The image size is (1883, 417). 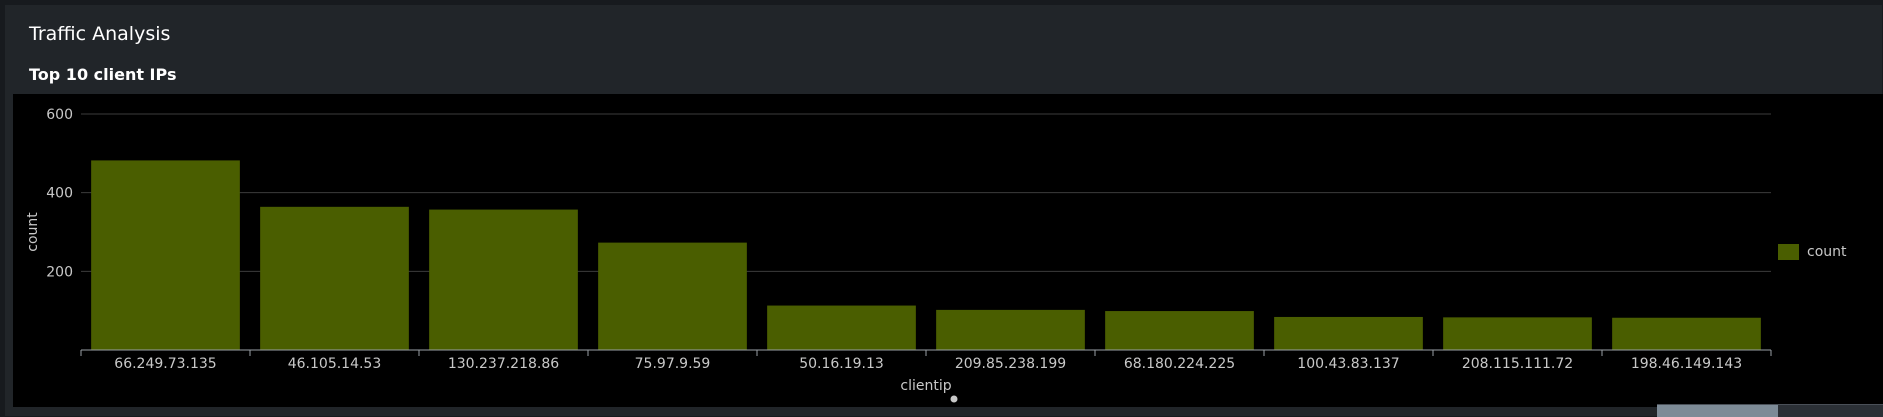 What do you see at coordinates (1686, 364) in the screenshot?
I see `x-tick-label: 198.46.149.143` at bounding box center [1686, 364].